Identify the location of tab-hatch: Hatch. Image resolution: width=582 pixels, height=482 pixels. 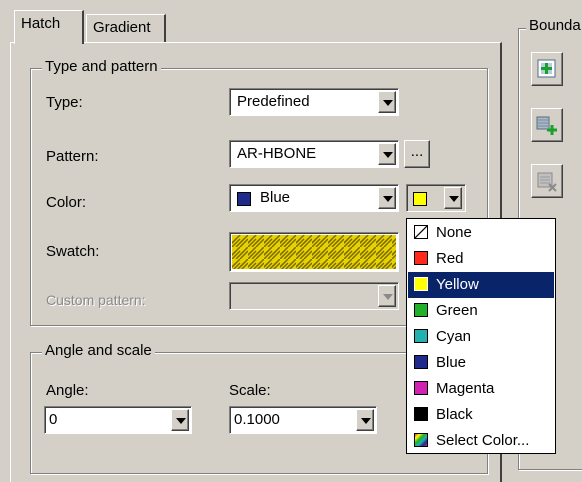
(49, 27).